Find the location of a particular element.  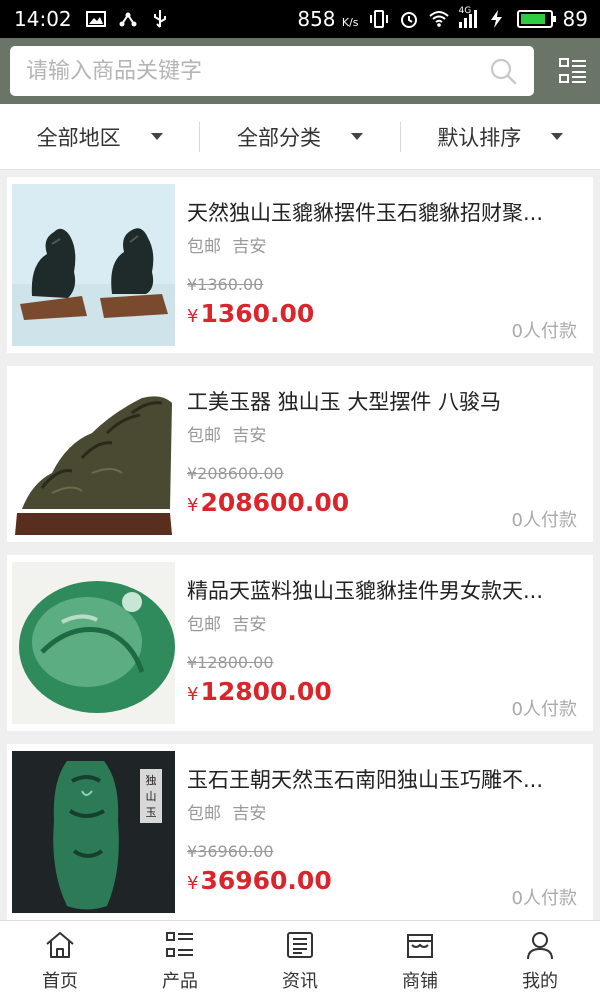

home-icon is located at coordinates (60, 944).